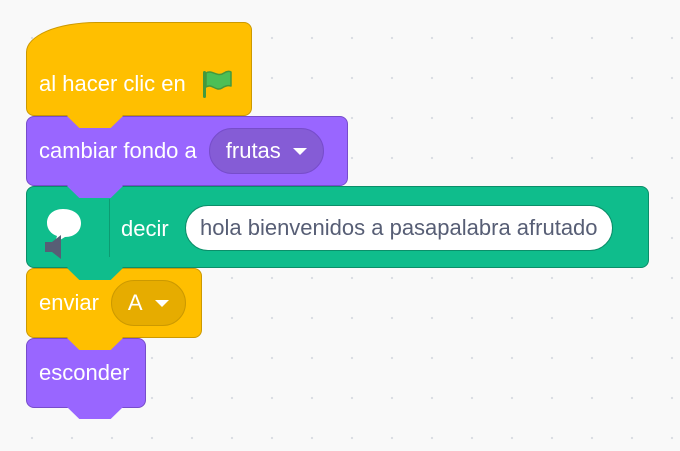  Describe the element at coordinates (148, 303) in the screenshot. I see `message-dropdown: A` at that location.